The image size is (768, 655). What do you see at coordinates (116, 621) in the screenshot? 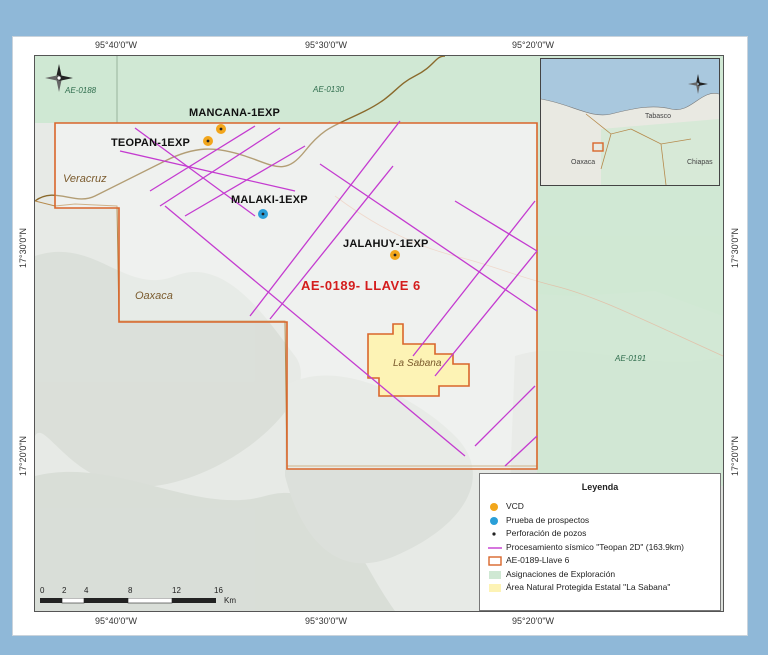
I see `tick-bottom-1: 95°40'0"W` at bounding box center [116, 621].